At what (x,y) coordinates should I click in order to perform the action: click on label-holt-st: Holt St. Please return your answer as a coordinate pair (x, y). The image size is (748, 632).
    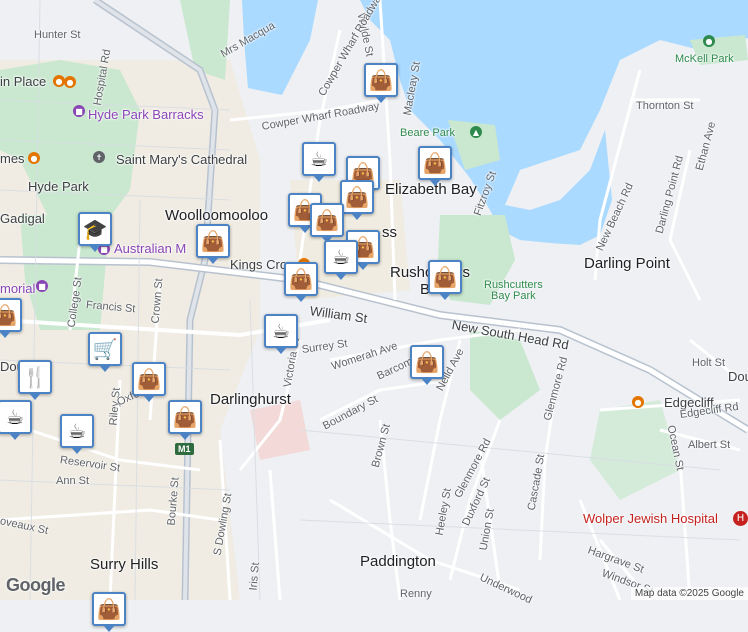
    Looking at the image, I should click on (709, 363).